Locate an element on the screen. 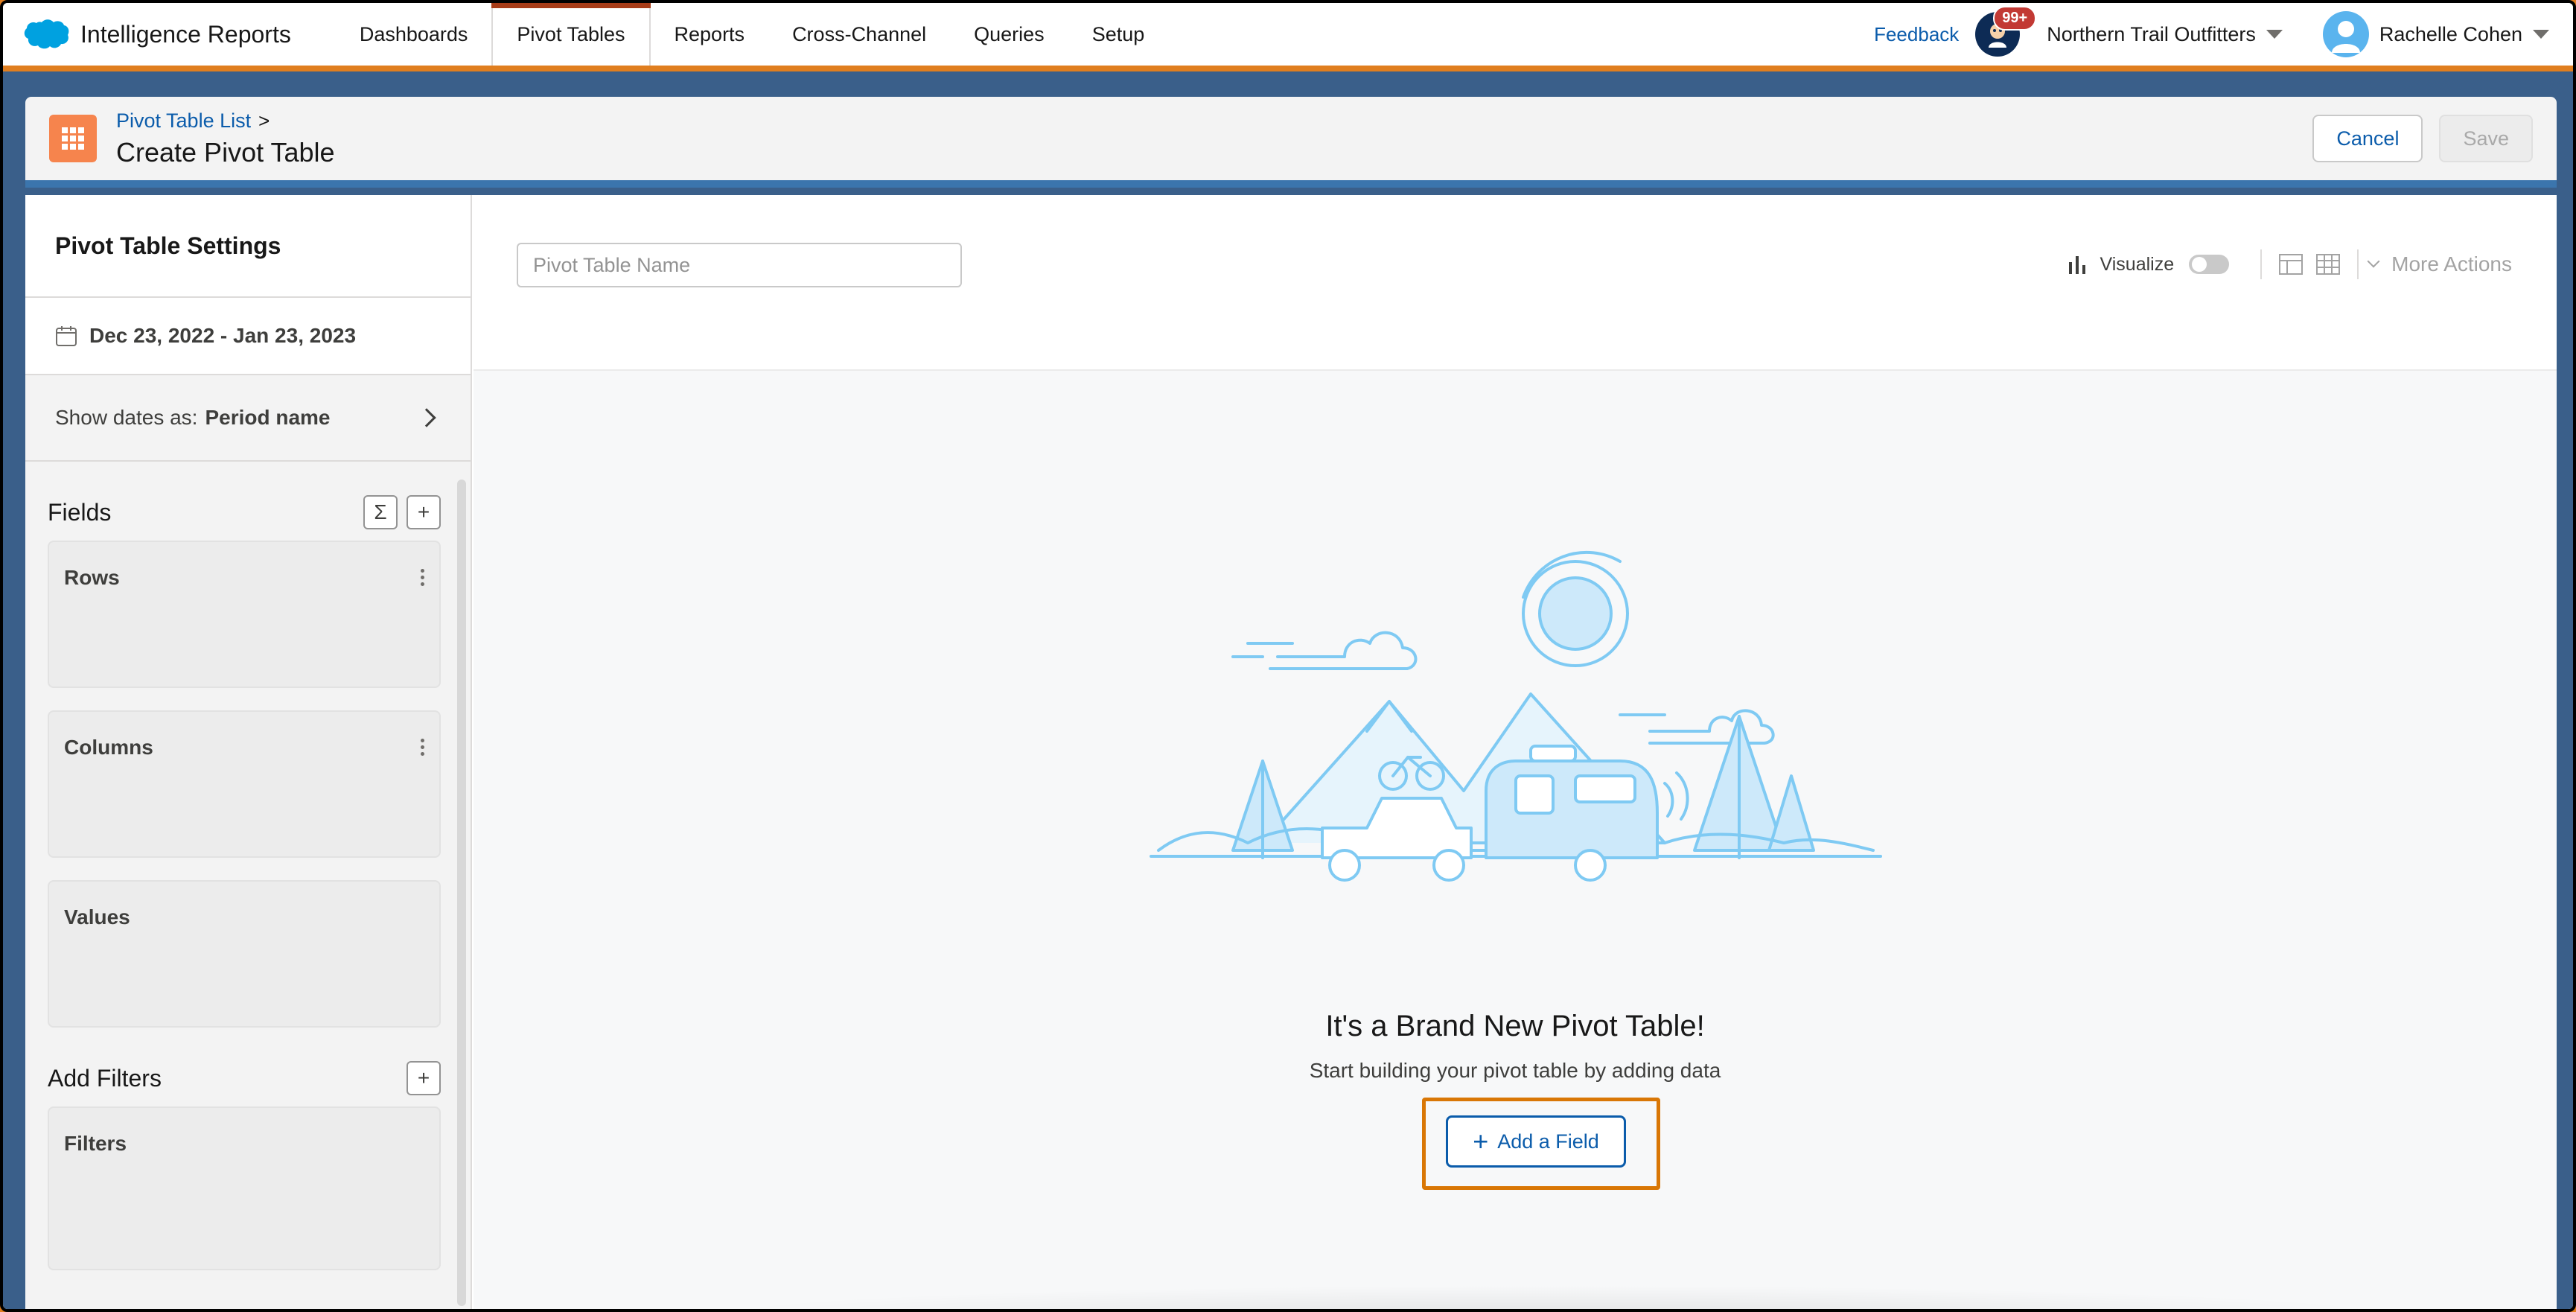  more-actions-menu: More Actions is located at coordinates (2439, 264).